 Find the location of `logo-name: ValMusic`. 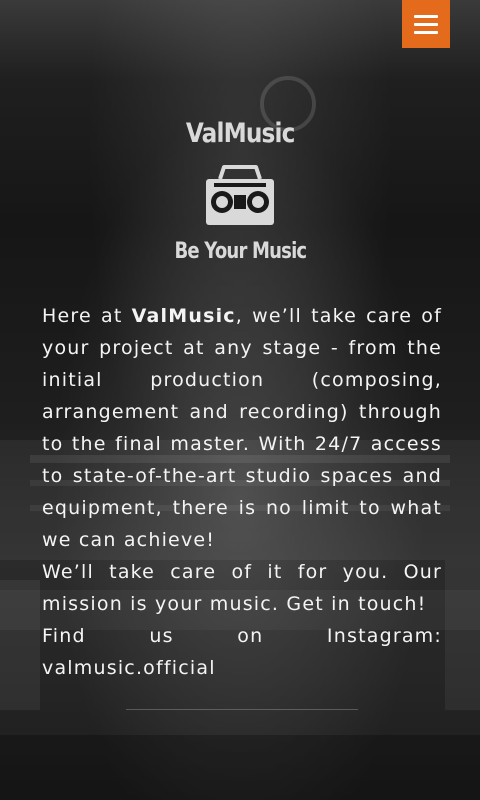

logo-name: ValMusic is located at coordinates (240, 133).